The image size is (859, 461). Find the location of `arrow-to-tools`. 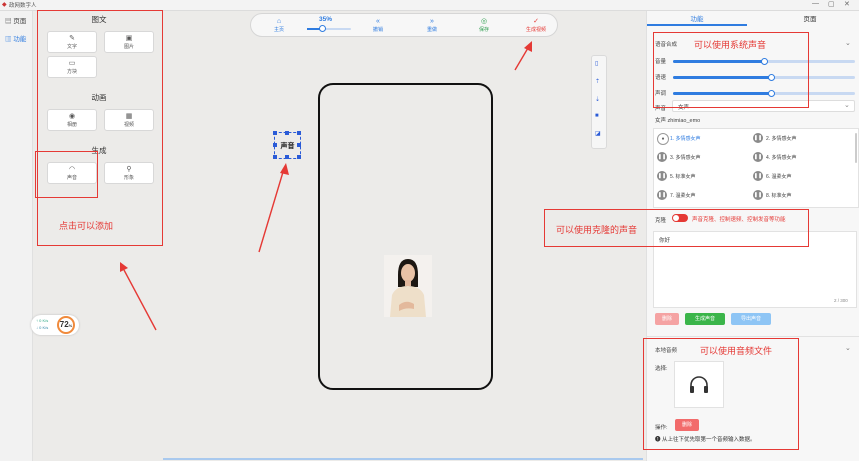

arrow-to-tools is located at coordinates (138, 296).